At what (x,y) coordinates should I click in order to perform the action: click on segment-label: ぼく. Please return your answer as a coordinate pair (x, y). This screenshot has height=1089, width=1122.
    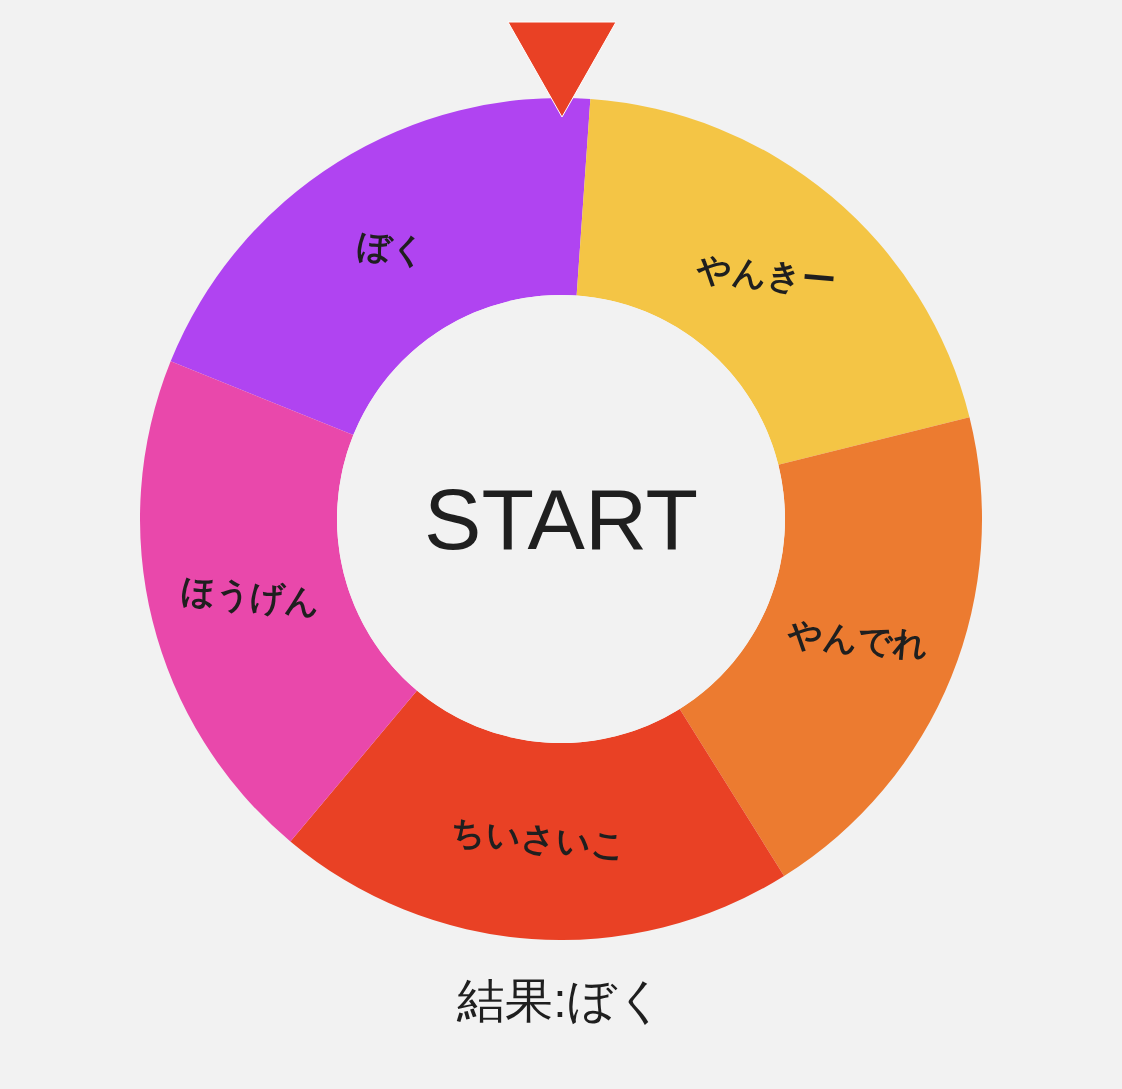
    Looking at the image, I should click on (391, 247).